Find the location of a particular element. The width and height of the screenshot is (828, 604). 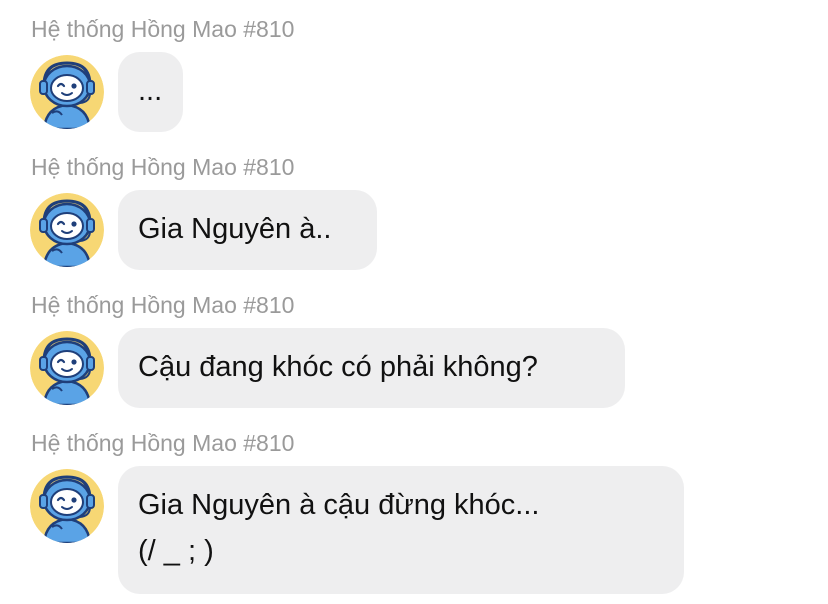

message-bubble: Cậu đang khóc có phải không? is located at coordinates (371, 368).